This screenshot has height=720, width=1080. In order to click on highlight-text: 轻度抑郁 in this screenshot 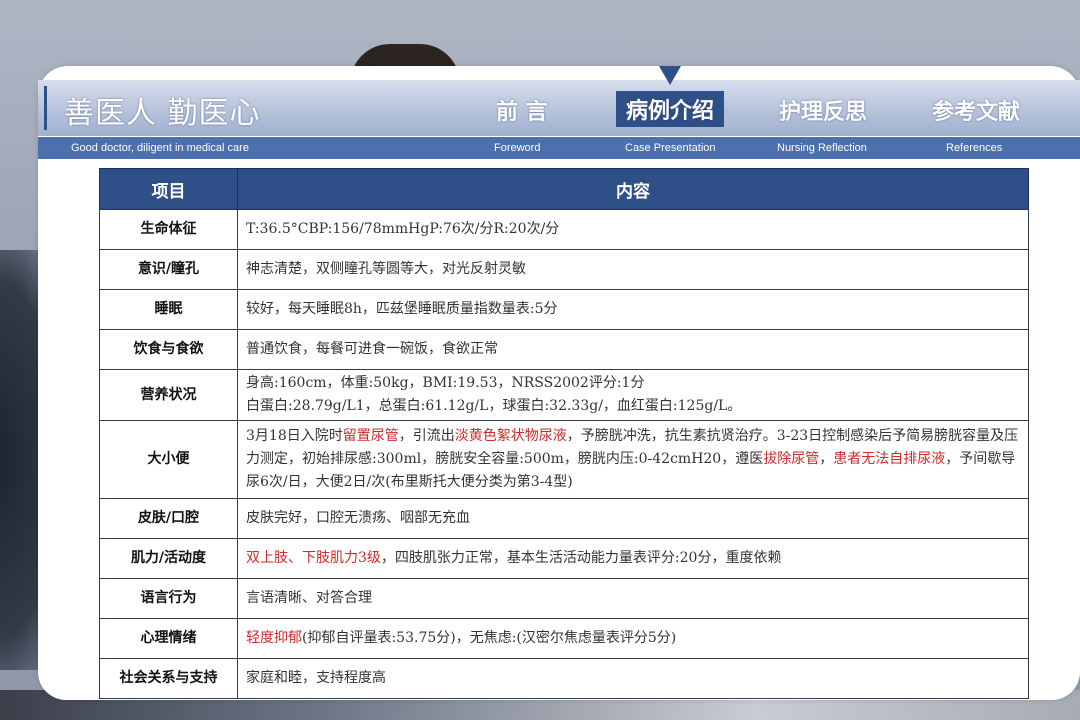, I will do `click(274, 638)`.